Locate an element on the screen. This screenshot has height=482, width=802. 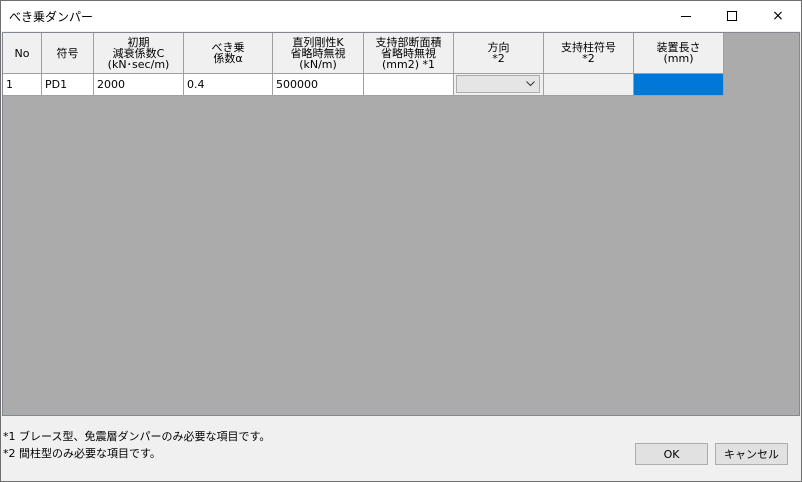
note-1: *1 ブレース型、免震層ダンパーのみ必要な項目です。 is located at coordinates (137, 436).